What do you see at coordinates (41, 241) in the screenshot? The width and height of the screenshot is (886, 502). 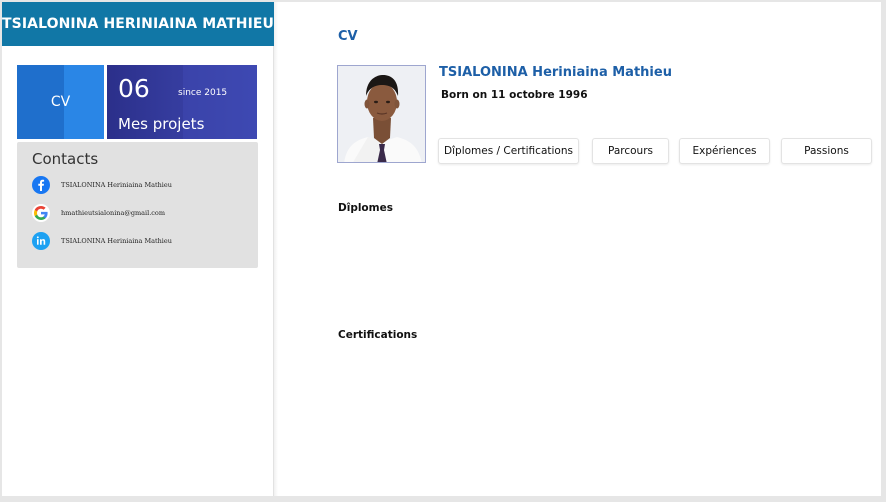 I see `linkedin-icon` at bounding box center [41, 241].